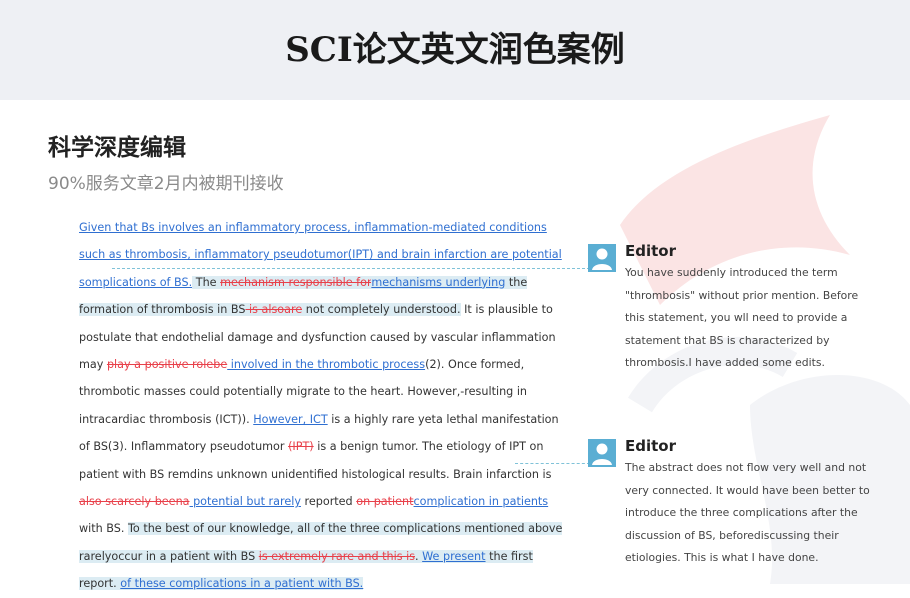 This screenshot has width=910, height=598. I want to click on inserted-text: mechanisms underlying, so click(438, 282).